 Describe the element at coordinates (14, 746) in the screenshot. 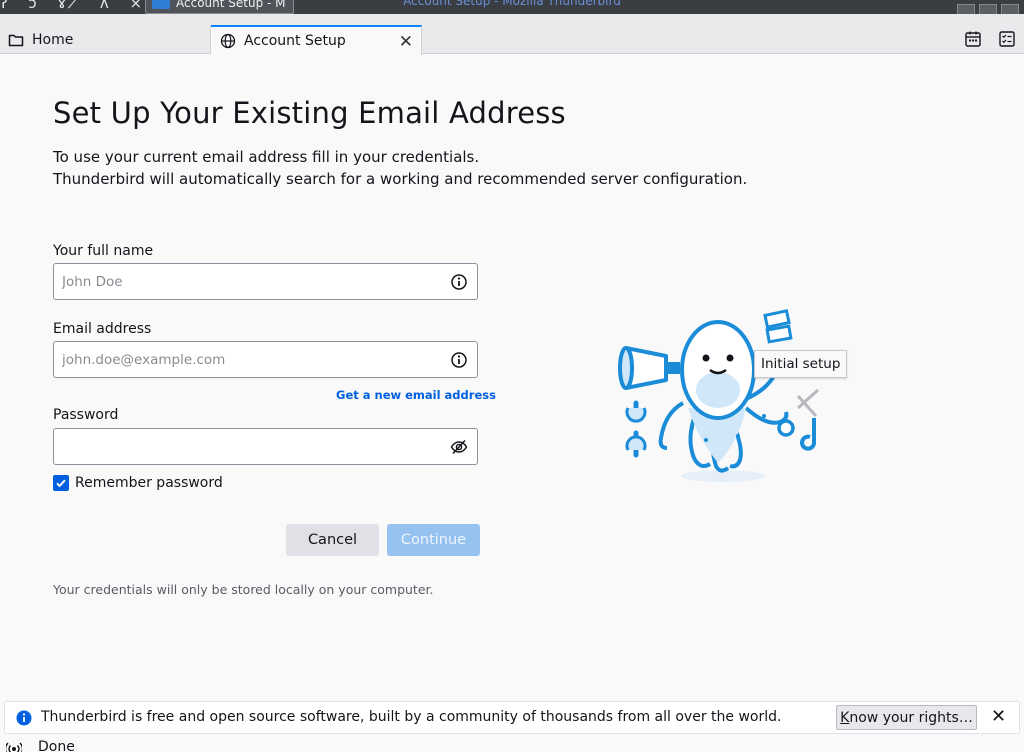

I see `online-status-icon` at that location.